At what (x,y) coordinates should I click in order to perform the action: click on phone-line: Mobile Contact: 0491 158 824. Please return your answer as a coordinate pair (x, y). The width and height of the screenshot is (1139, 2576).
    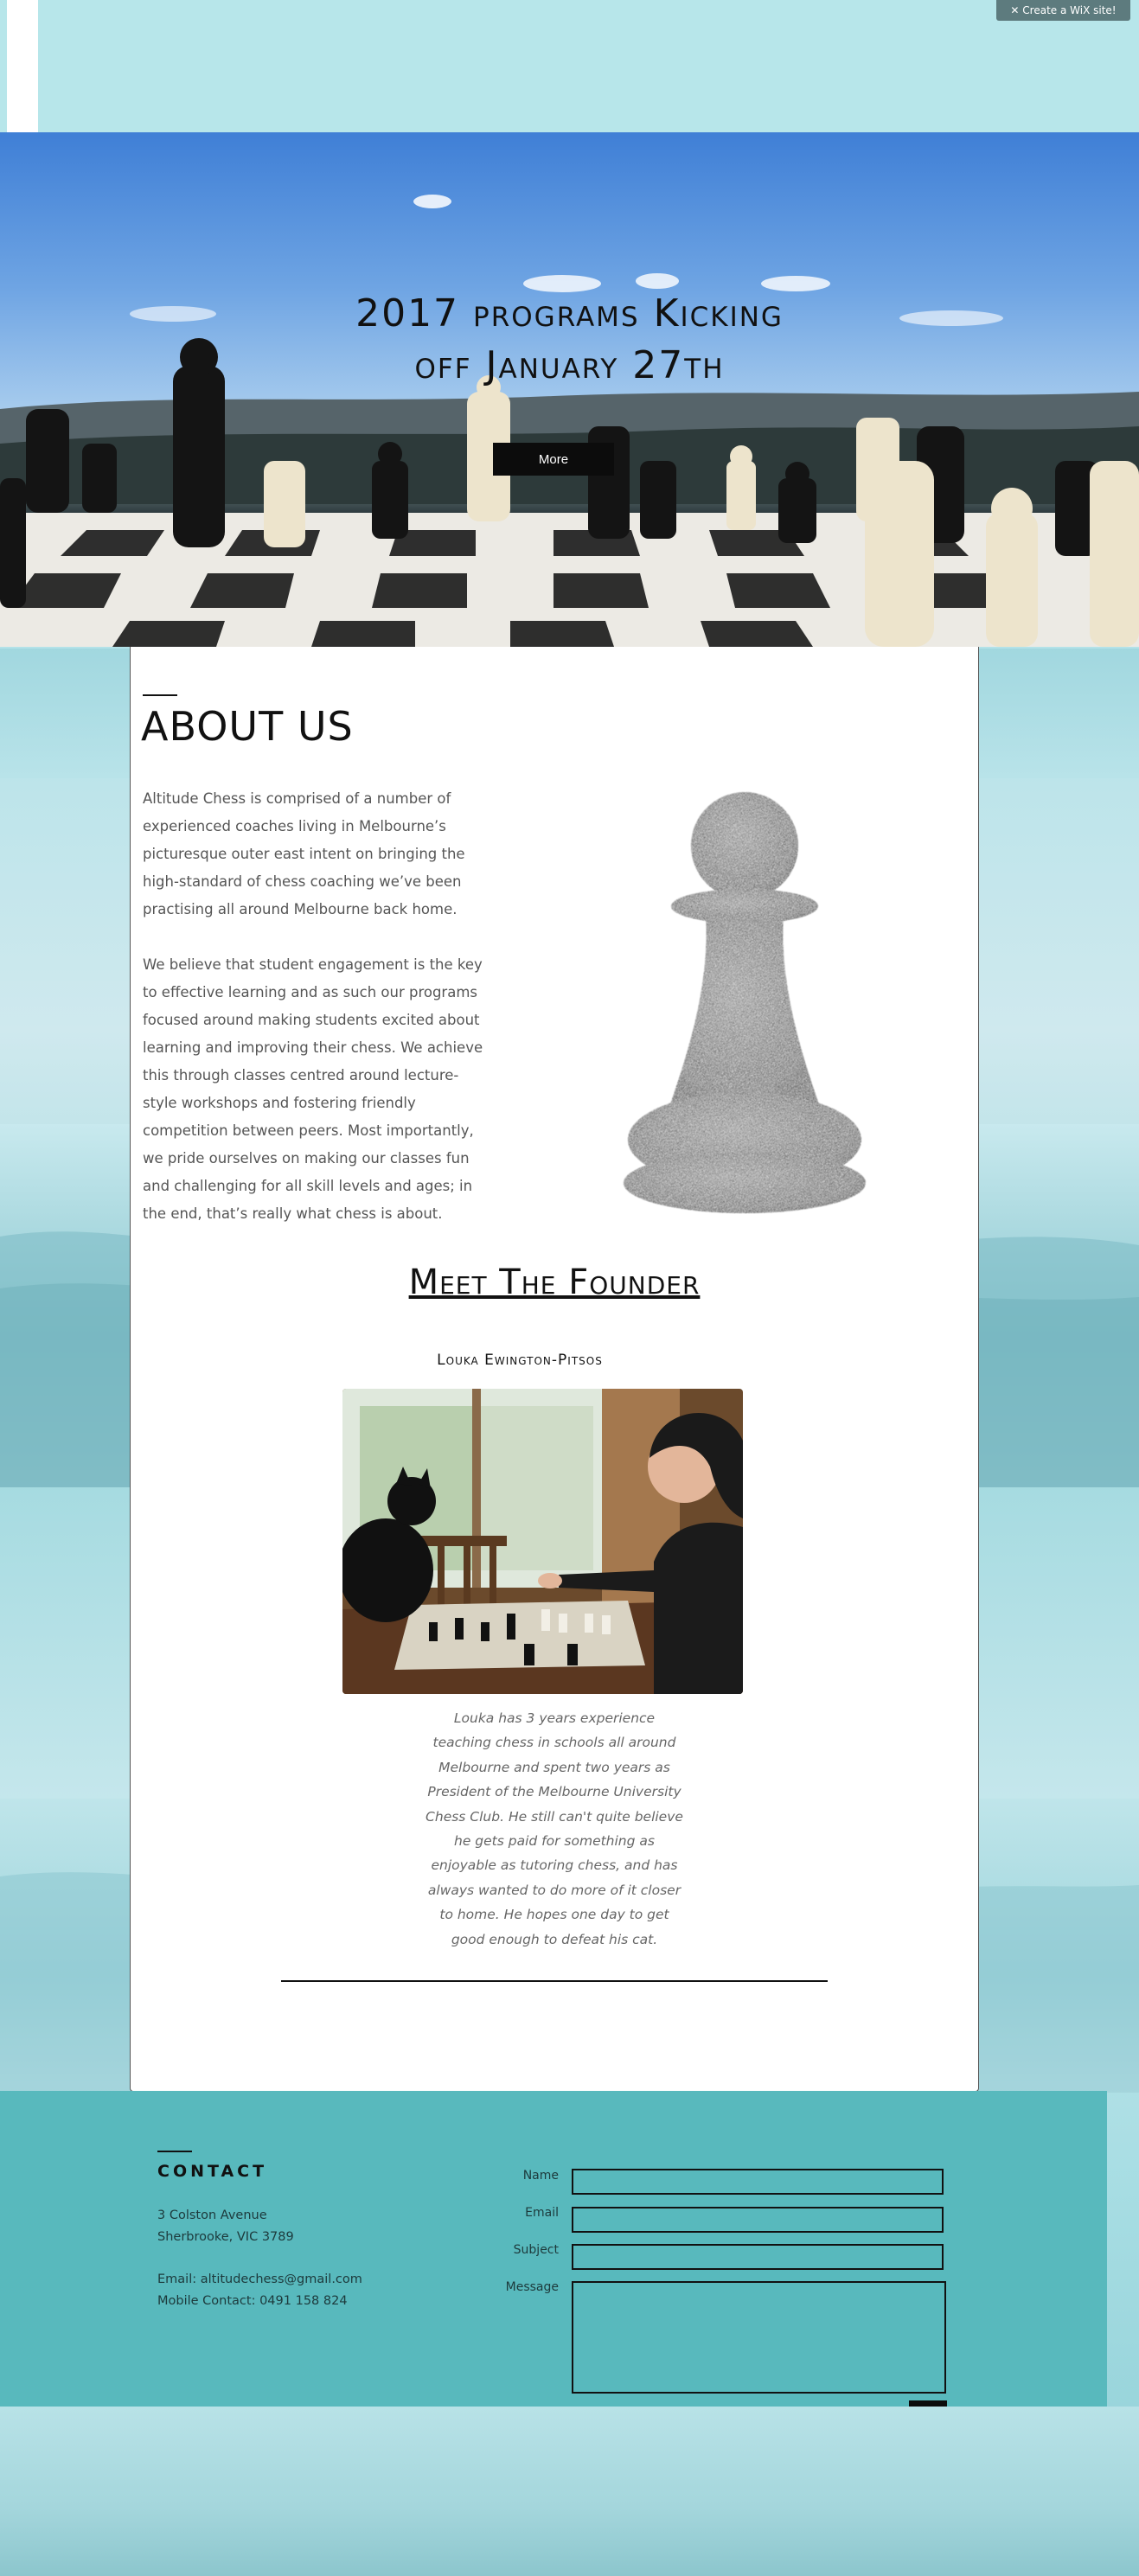
    Looking at the image, I should click on (252, 2301).